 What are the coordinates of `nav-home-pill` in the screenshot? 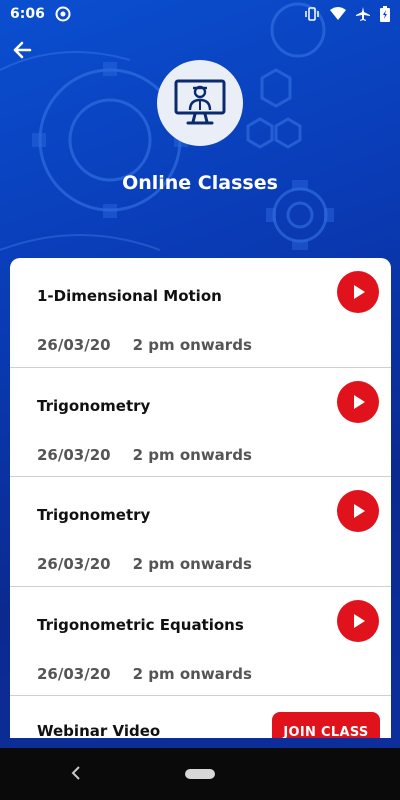 It's located at (200, 774).